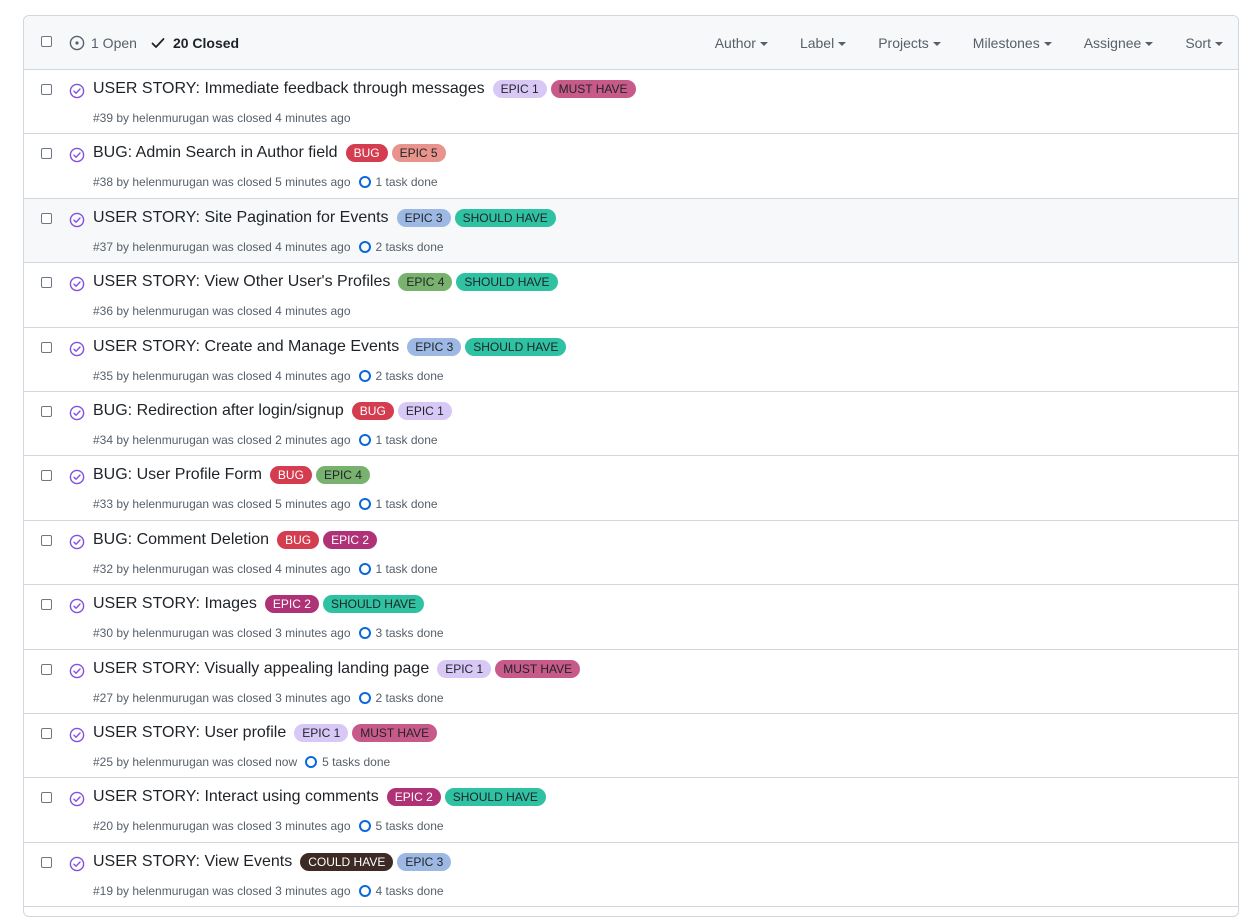 The width and height of the screenshot is (1260, 917). Describe the element at coordinates (1204, 43) in the screenshot. I see `filter-sort: Sort` at that location.